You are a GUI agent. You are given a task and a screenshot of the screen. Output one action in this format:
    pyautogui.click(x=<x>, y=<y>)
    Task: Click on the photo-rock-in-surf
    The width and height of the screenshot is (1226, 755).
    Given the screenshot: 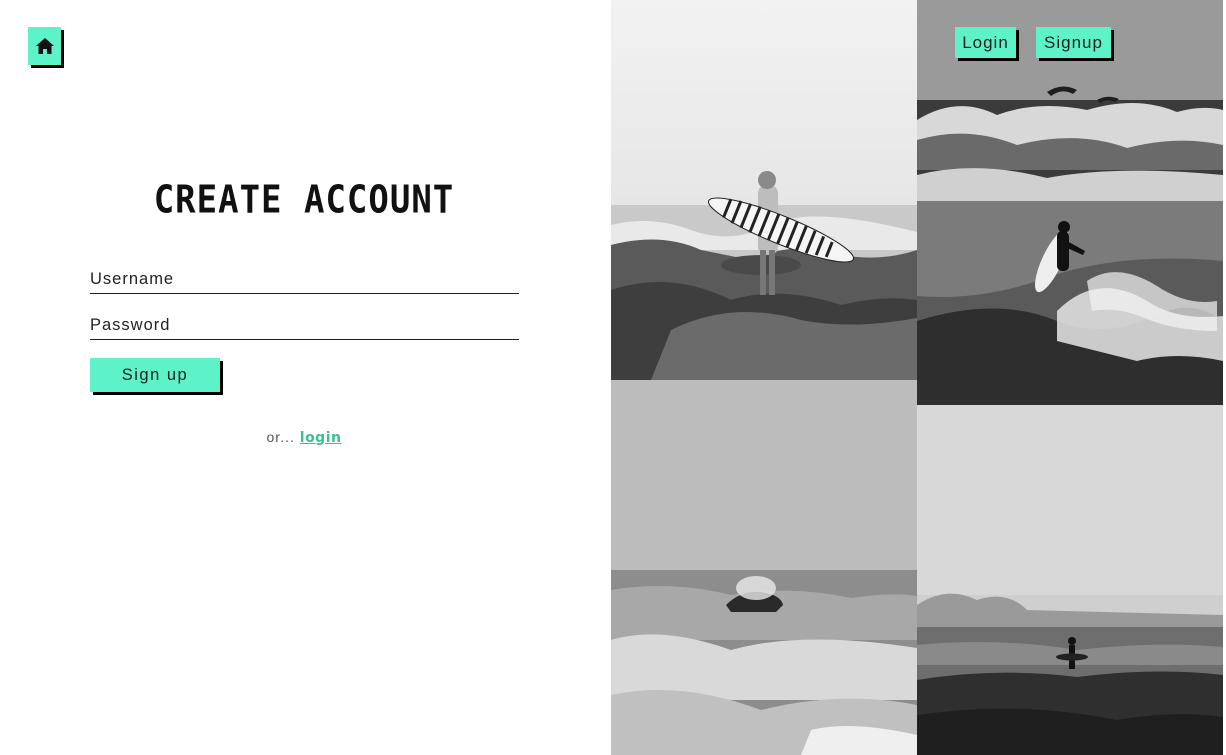 What is the action you would take?
    pyautogui.click(x=764, y=567)
    